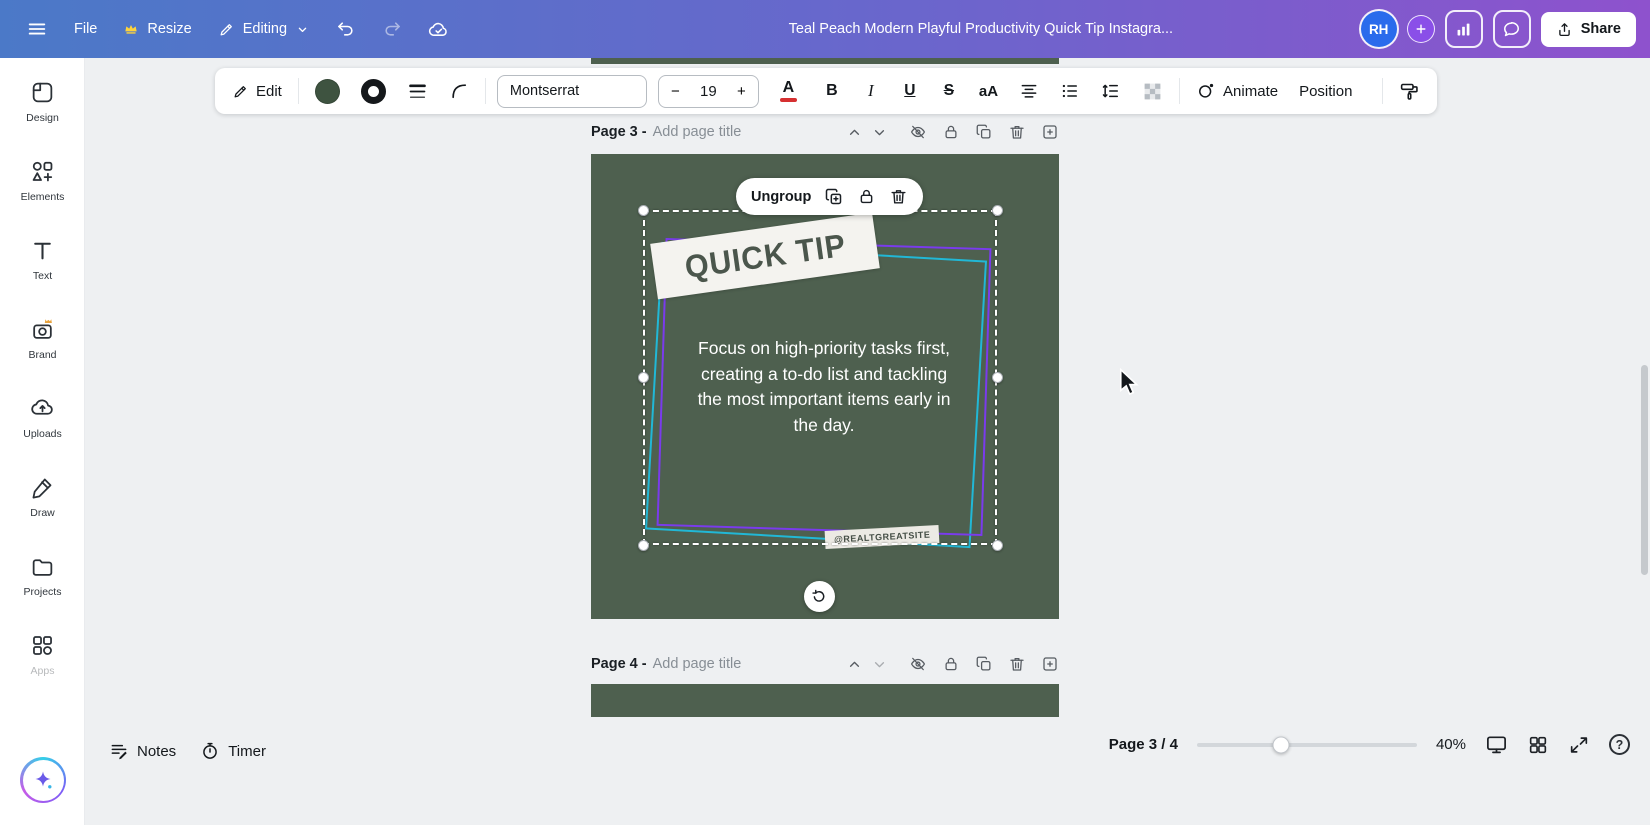 The image size is (1650, 825). What do you see at coordinates (643, 545) in the screenshot?
I see `selection-handle-bottom-left` at bounding box center [643, 545].